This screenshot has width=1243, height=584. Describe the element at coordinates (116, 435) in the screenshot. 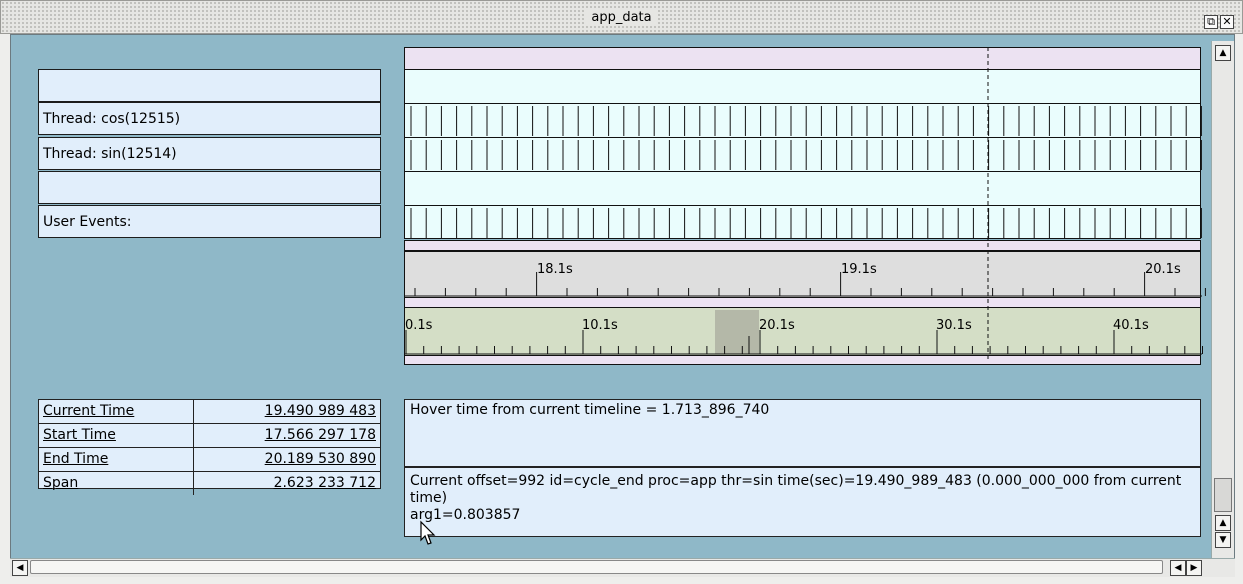

I see `stat-label: Start Time` at that location.